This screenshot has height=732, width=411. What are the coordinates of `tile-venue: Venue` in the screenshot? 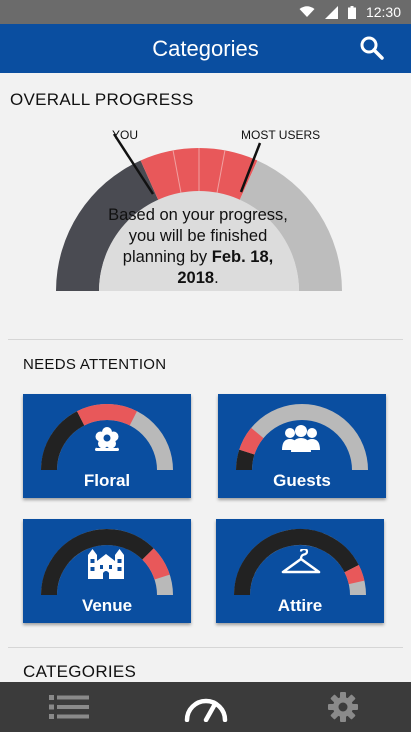 It's located at (107, 571).